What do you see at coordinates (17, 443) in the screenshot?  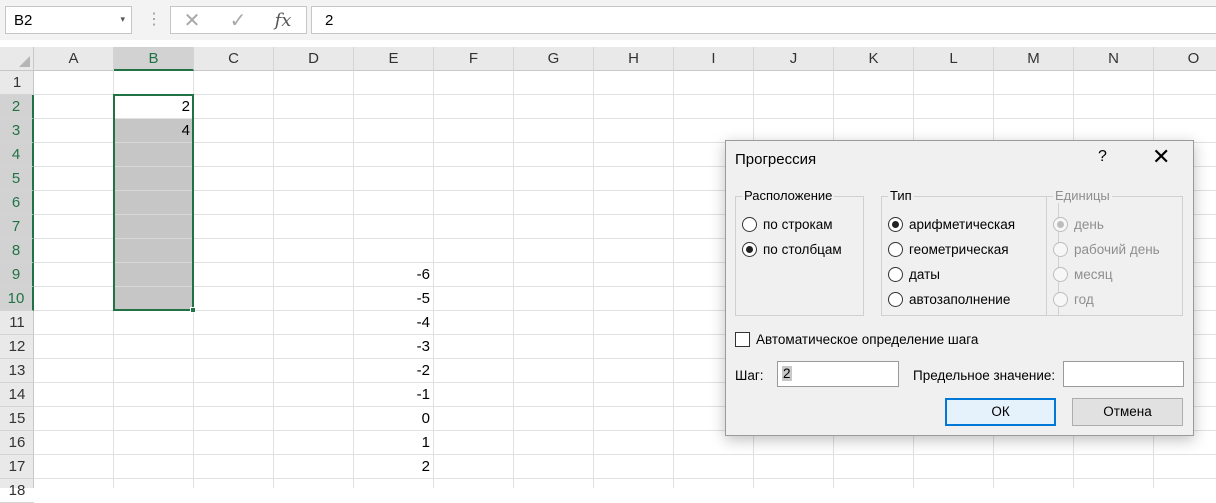 I see `row-header-16: 16` at bounding box center [17, 443].